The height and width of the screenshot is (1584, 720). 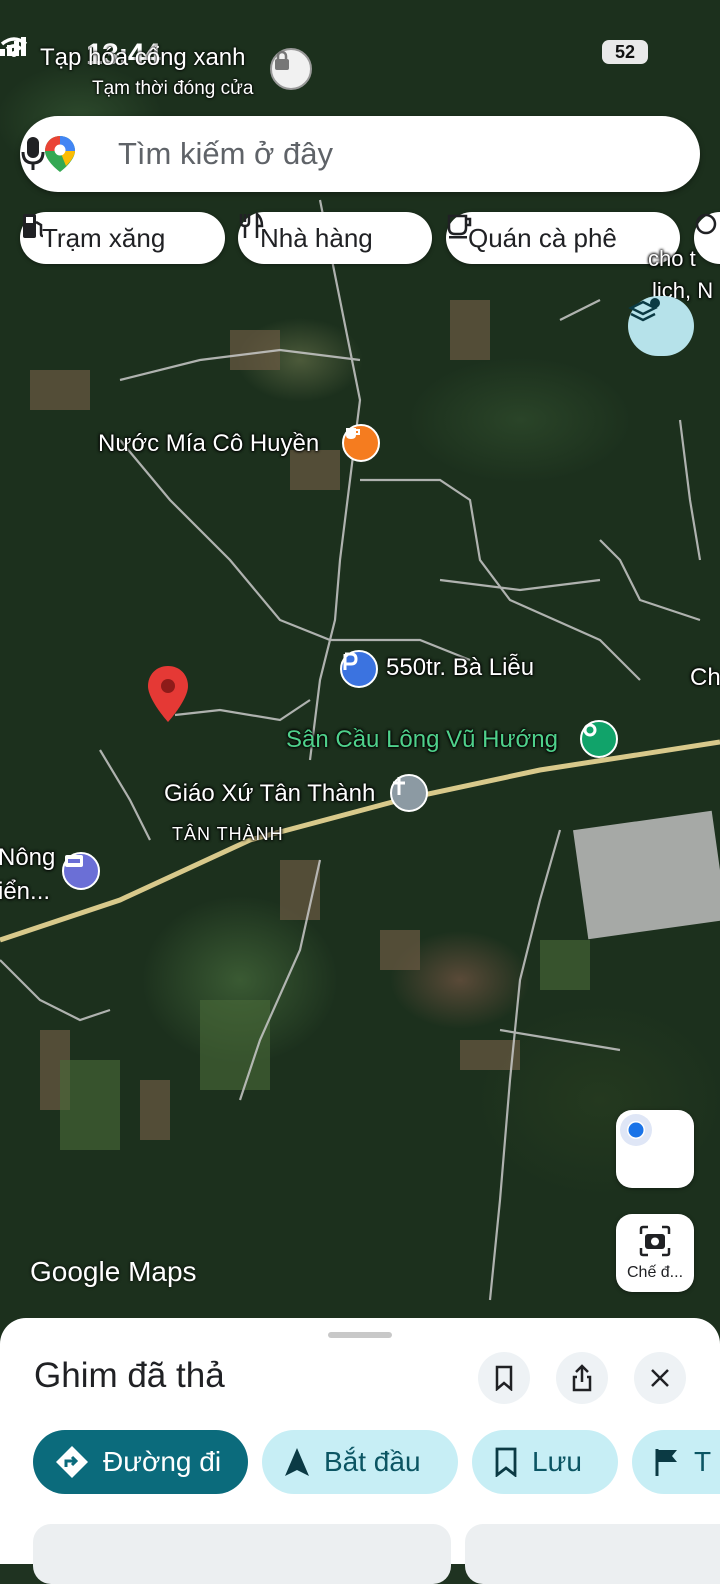 I want to click on close-icon, so click(x=660, y=1378).